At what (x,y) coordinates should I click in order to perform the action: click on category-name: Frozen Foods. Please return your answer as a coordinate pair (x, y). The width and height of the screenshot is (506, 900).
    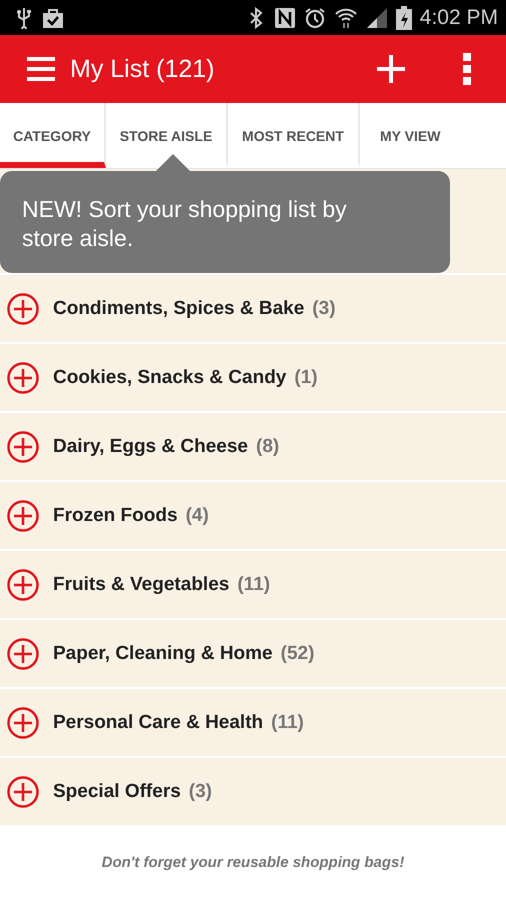
    Looking at the image, I should click on (115, 515).